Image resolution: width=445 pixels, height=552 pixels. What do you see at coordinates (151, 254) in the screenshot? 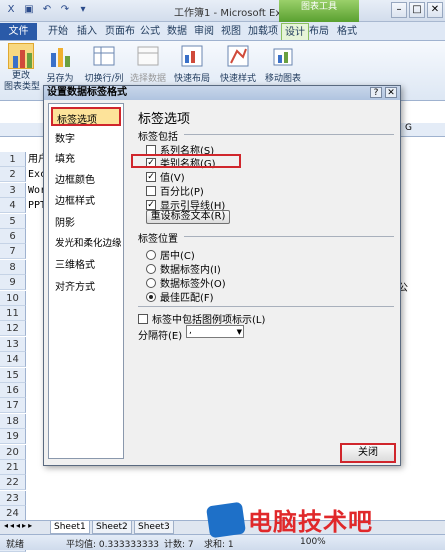
I see `center-radio` at bounding box center [151, 254].